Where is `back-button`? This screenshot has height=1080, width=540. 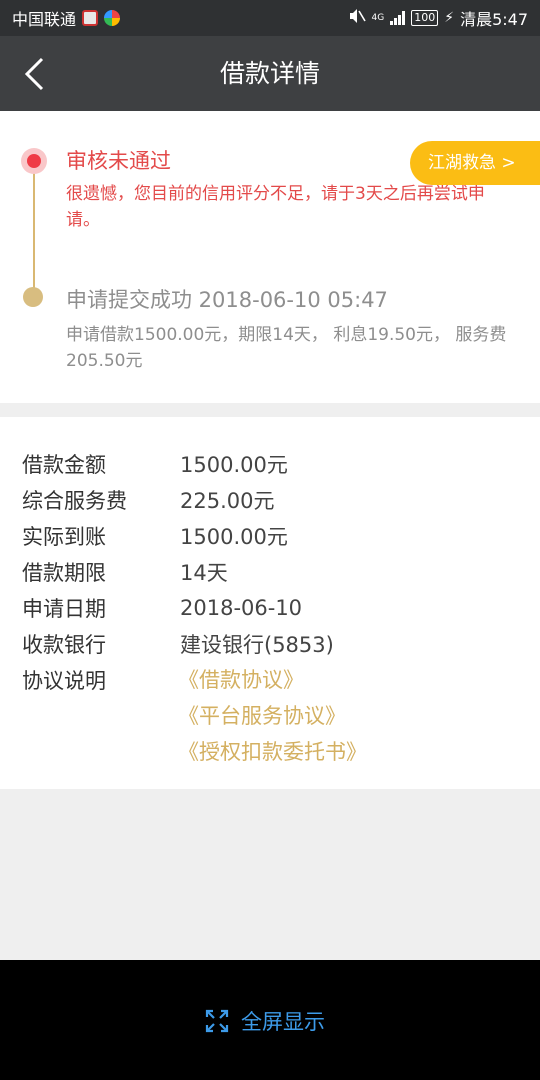 back-button is located at coordinates (34, 74).